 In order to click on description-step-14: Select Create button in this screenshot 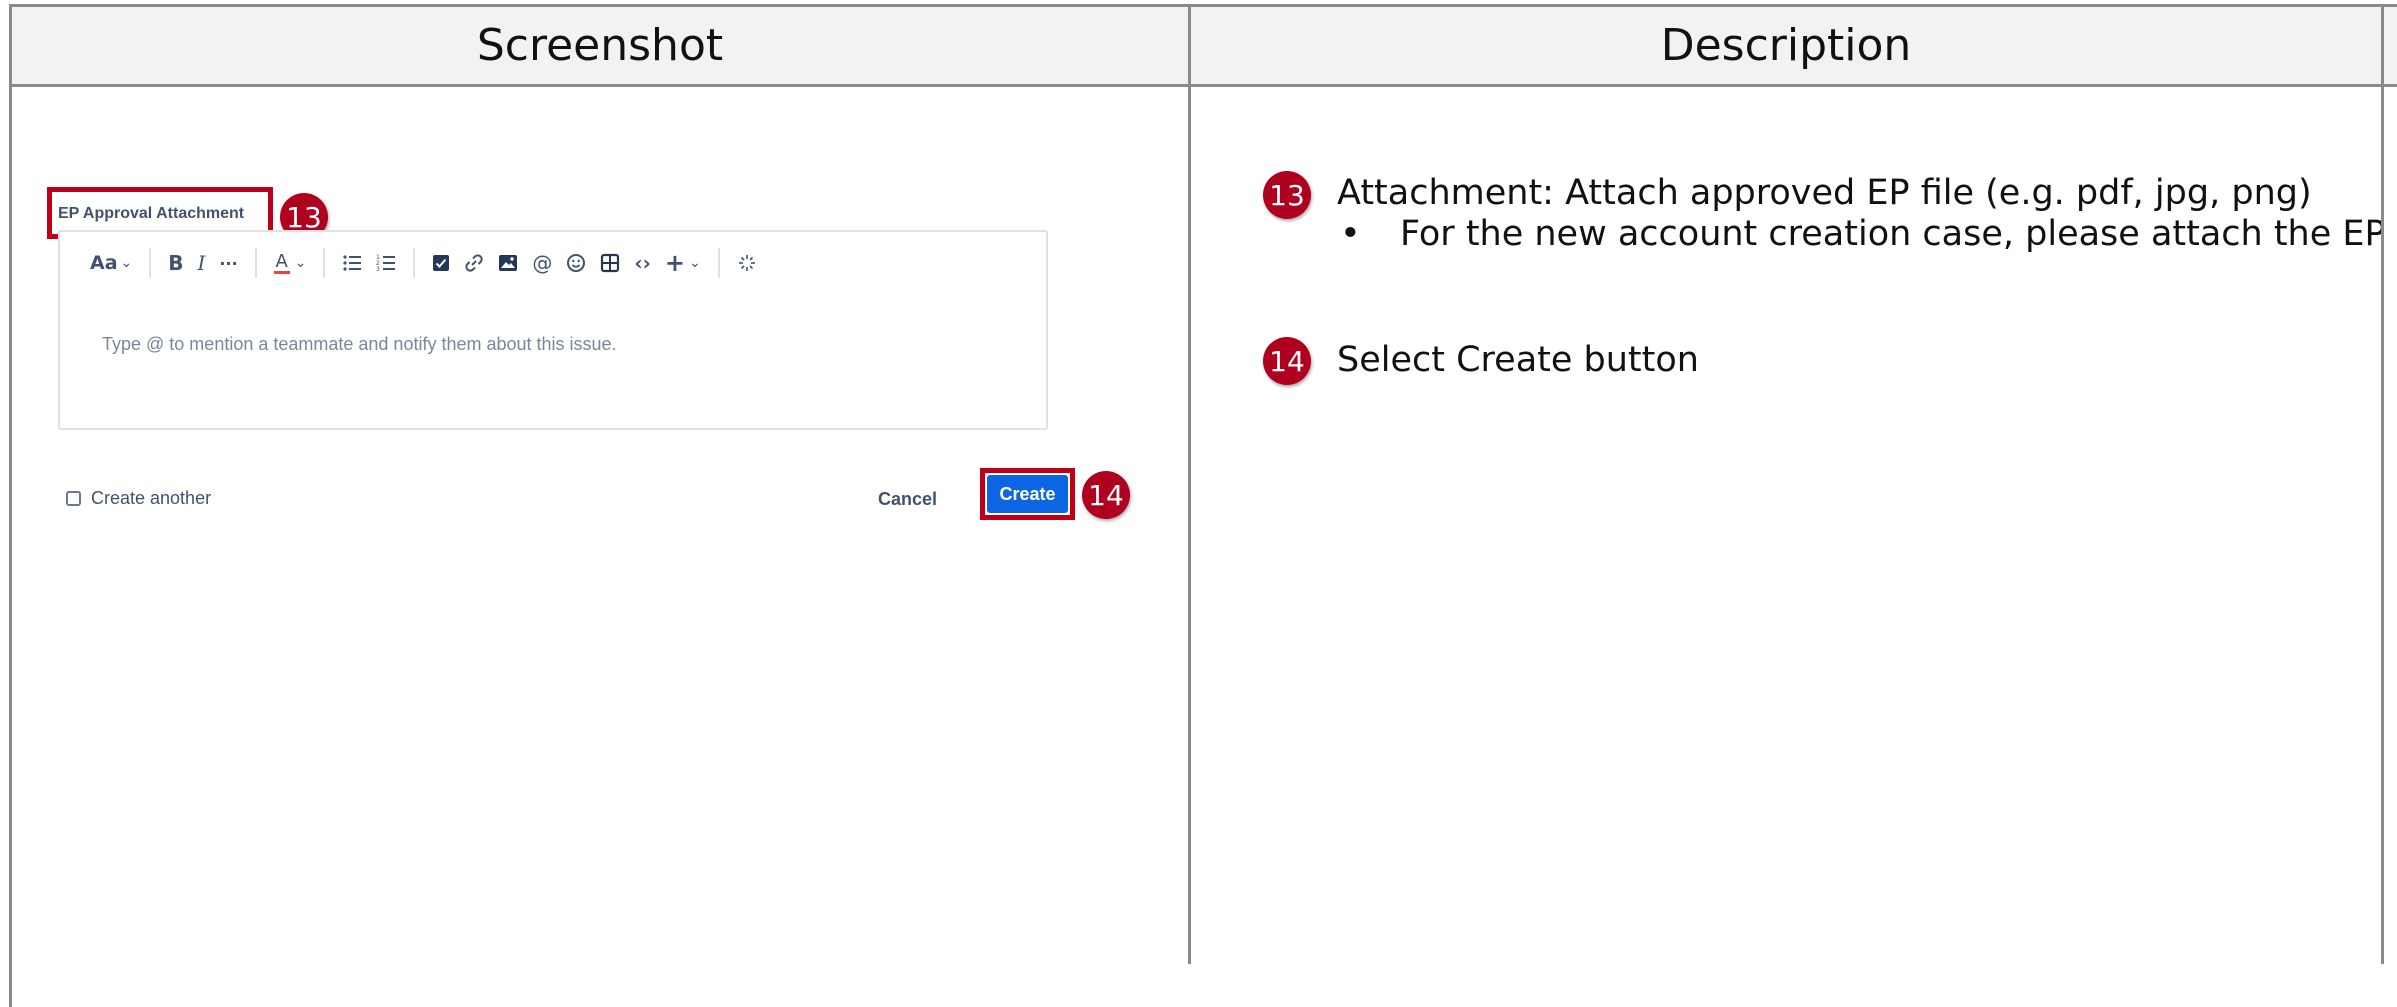, I will do `click(1518, 360)`.